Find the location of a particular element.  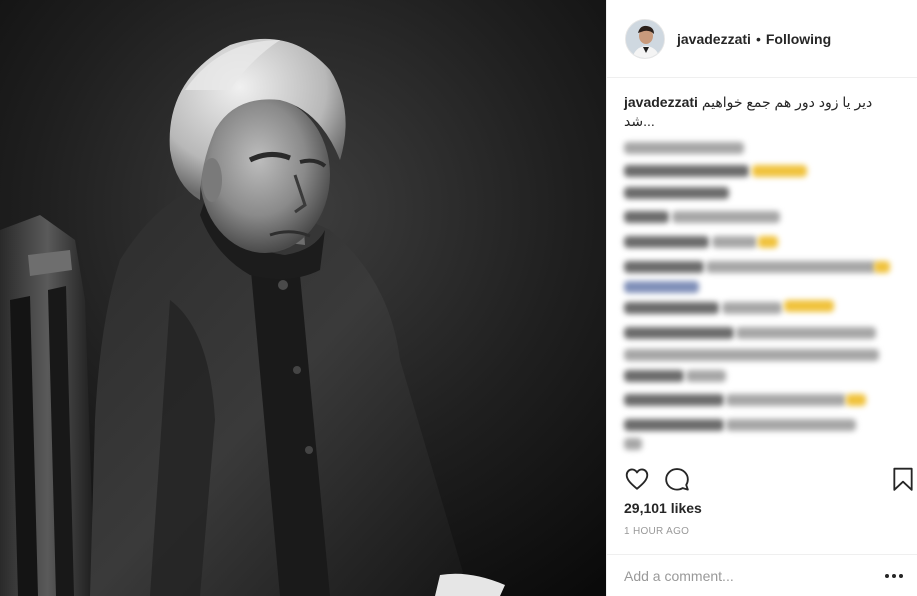

speech-bubble-icon is located at coordinates (677, 479).